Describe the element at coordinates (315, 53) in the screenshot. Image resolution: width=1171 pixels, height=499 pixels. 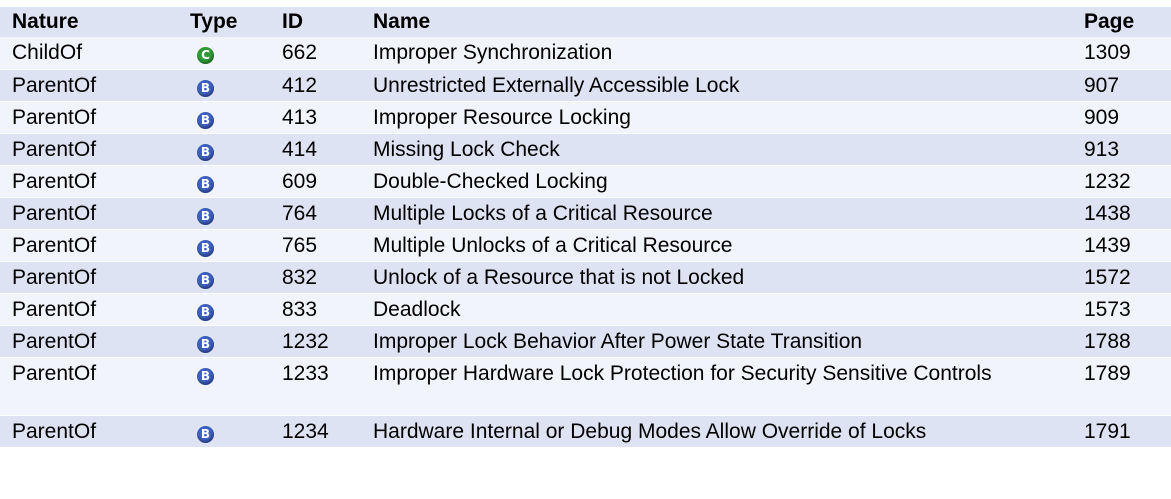
I see `id-cell: 662` at that location.